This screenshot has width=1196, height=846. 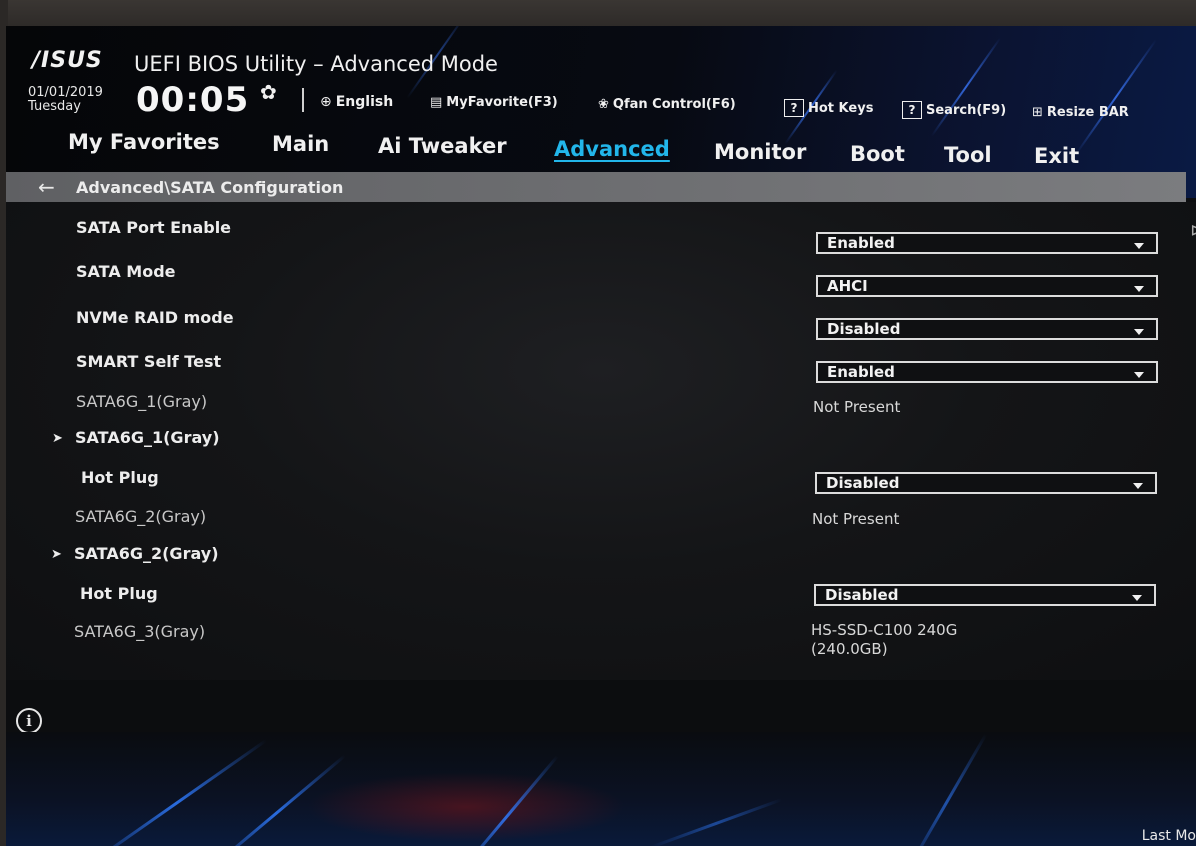 What do you see at coordinates (316, 64) in the screenshot?
I see `app-title: UEFI BIOS Utility – Advanced Mode` at bounding box center [316, 64].